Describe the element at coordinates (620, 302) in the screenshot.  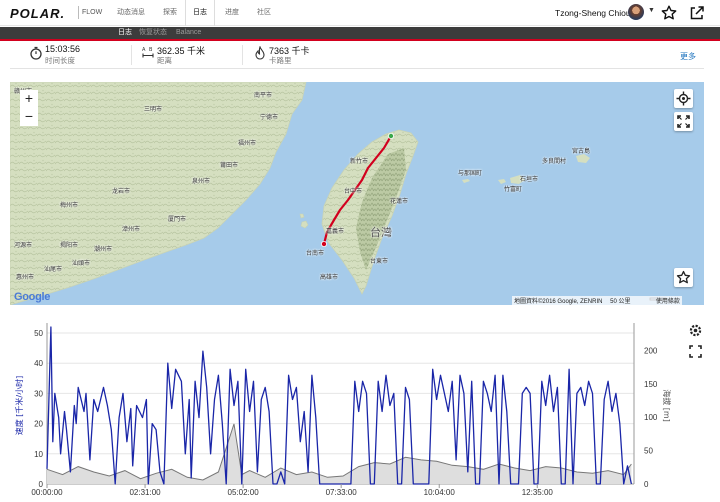
I see `map-scale-label: 50 公里` at that location.